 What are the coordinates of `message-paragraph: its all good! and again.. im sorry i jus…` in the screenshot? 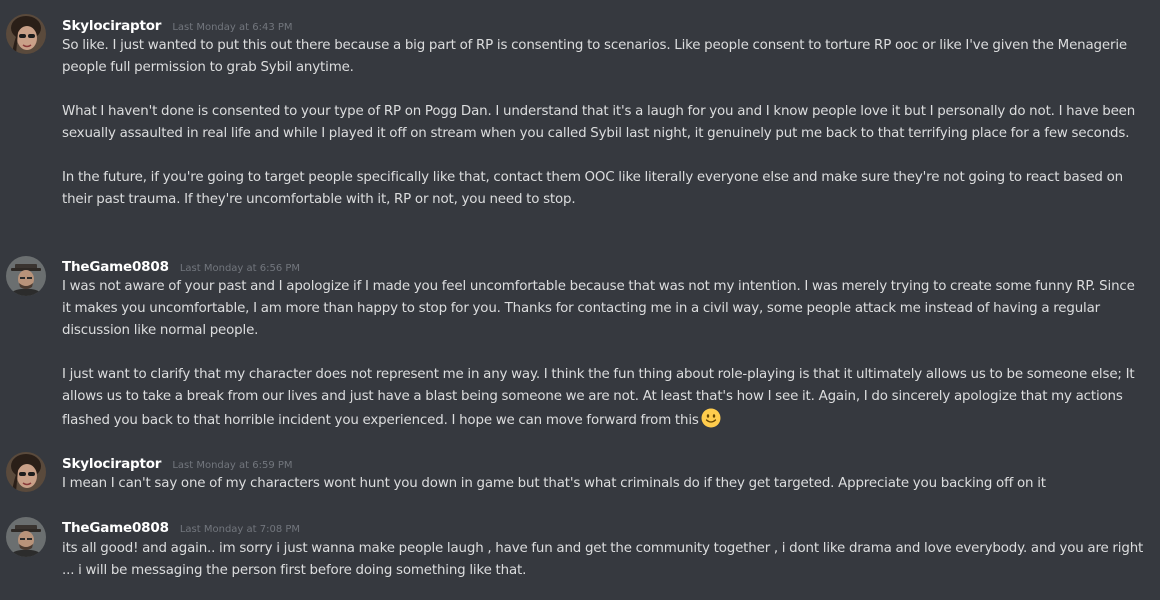 It's located at (603, 559).